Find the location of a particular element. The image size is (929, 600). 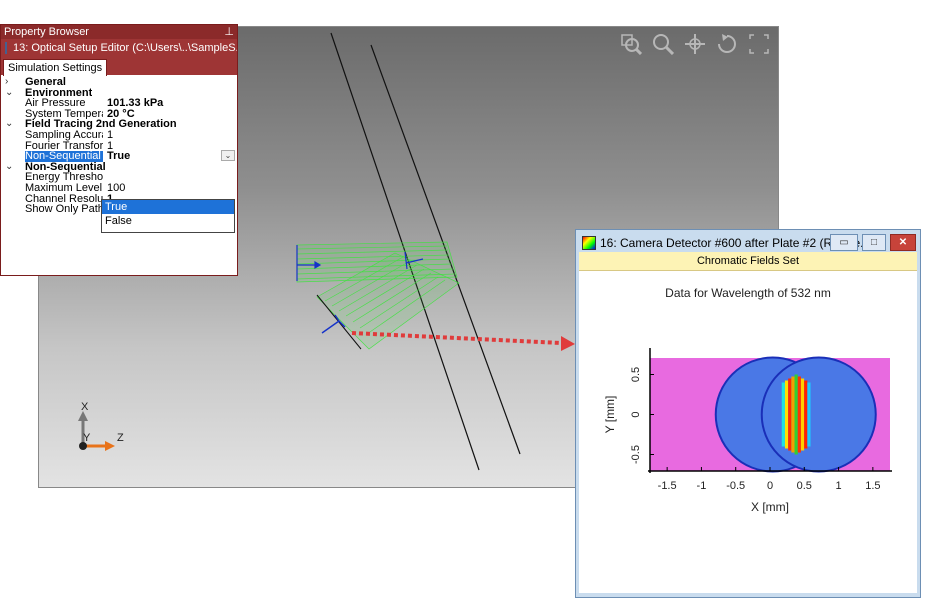

field-disk-right is located at coordinates (818, 414).